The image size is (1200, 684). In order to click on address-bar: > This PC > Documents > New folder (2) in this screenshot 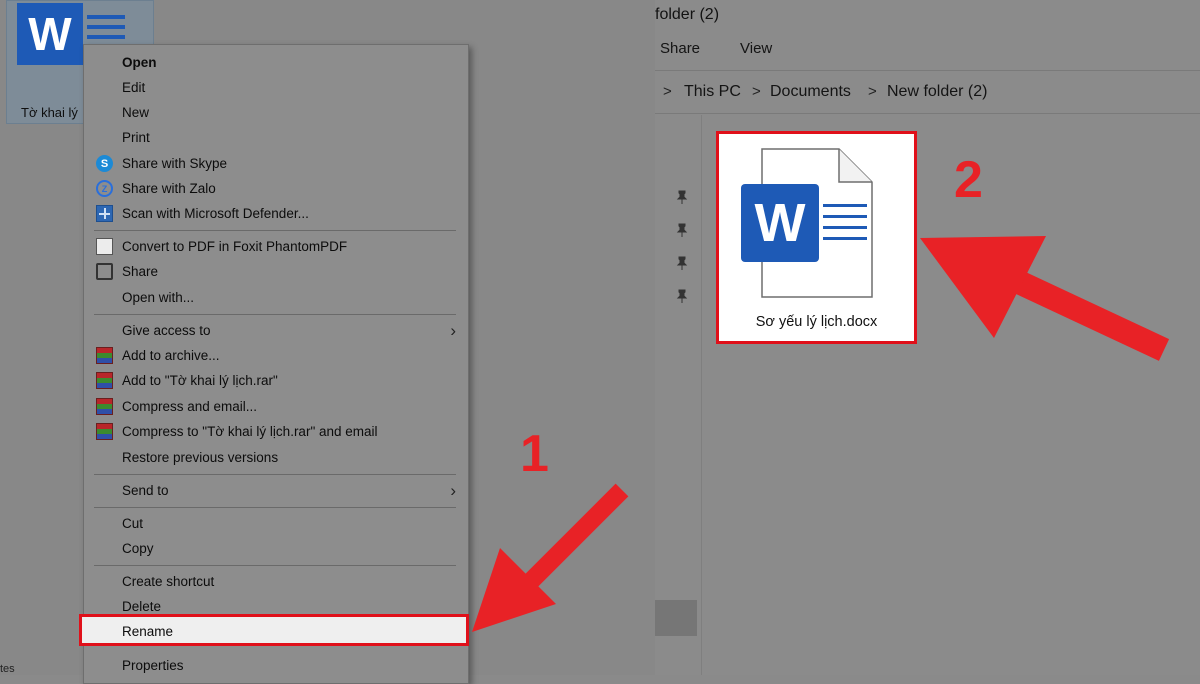, I will do `click(927, 92)`.